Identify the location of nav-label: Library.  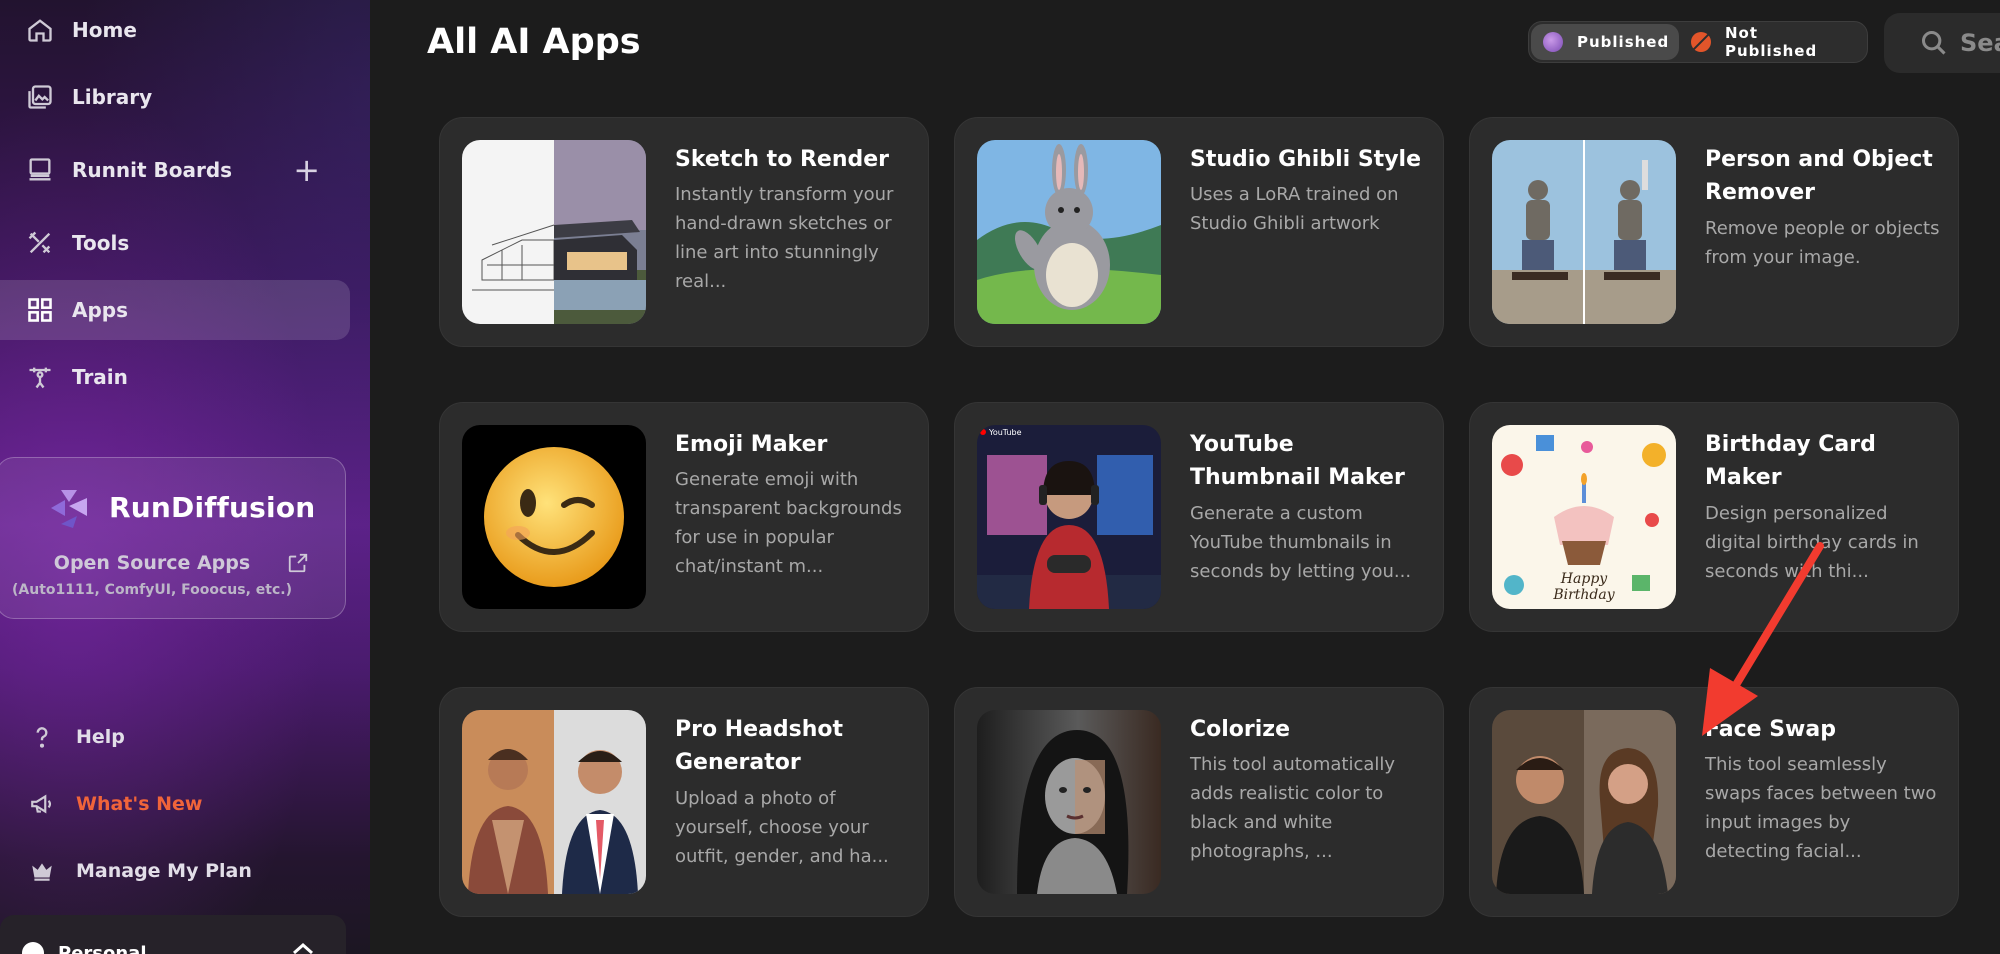
(112, 97).